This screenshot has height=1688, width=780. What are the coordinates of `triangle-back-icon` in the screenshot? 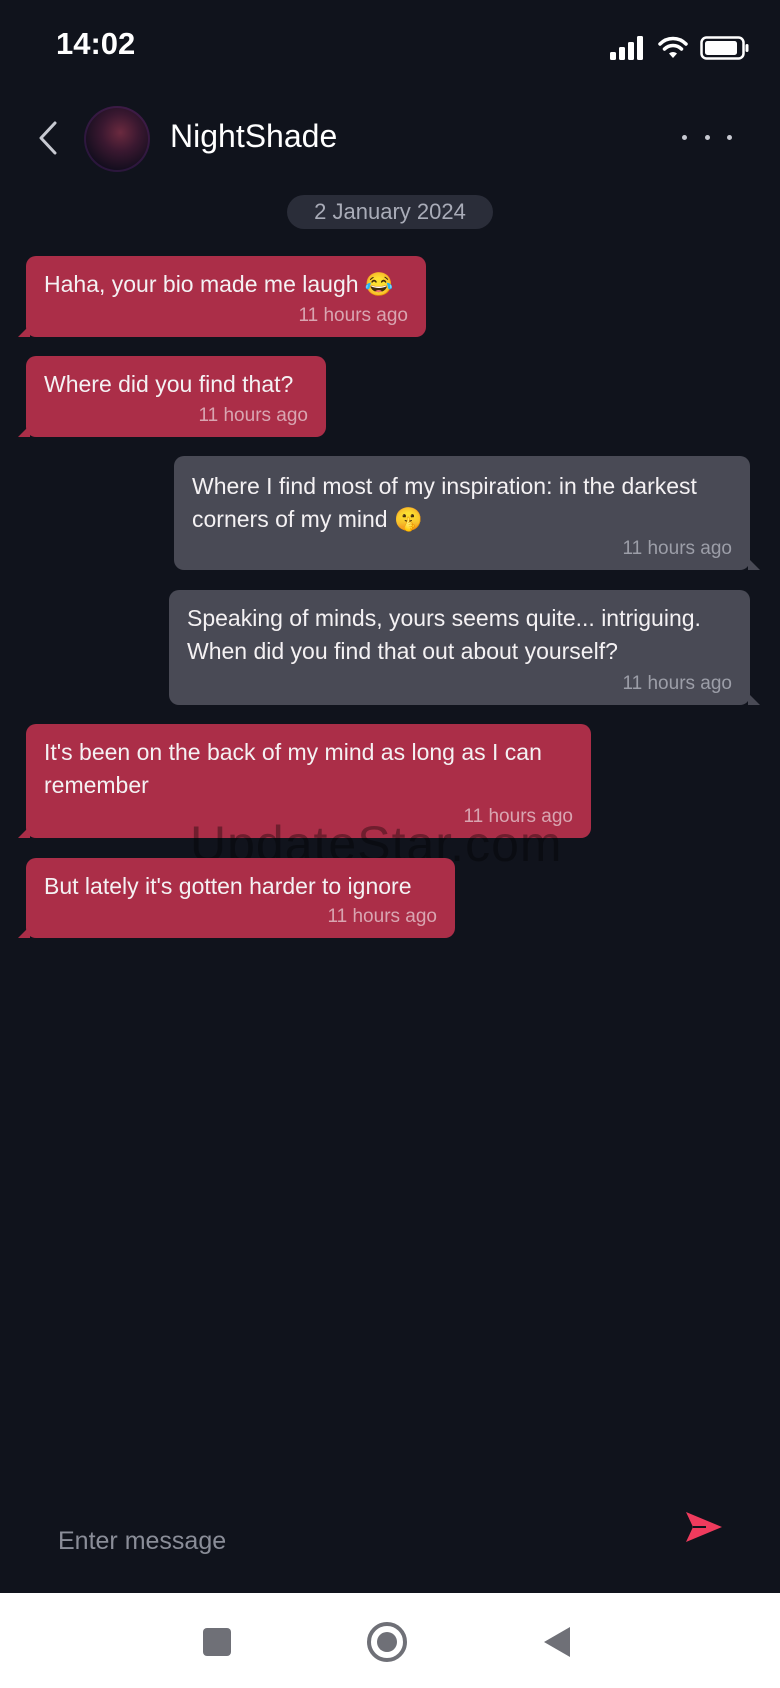 It's located at (557, 1642).